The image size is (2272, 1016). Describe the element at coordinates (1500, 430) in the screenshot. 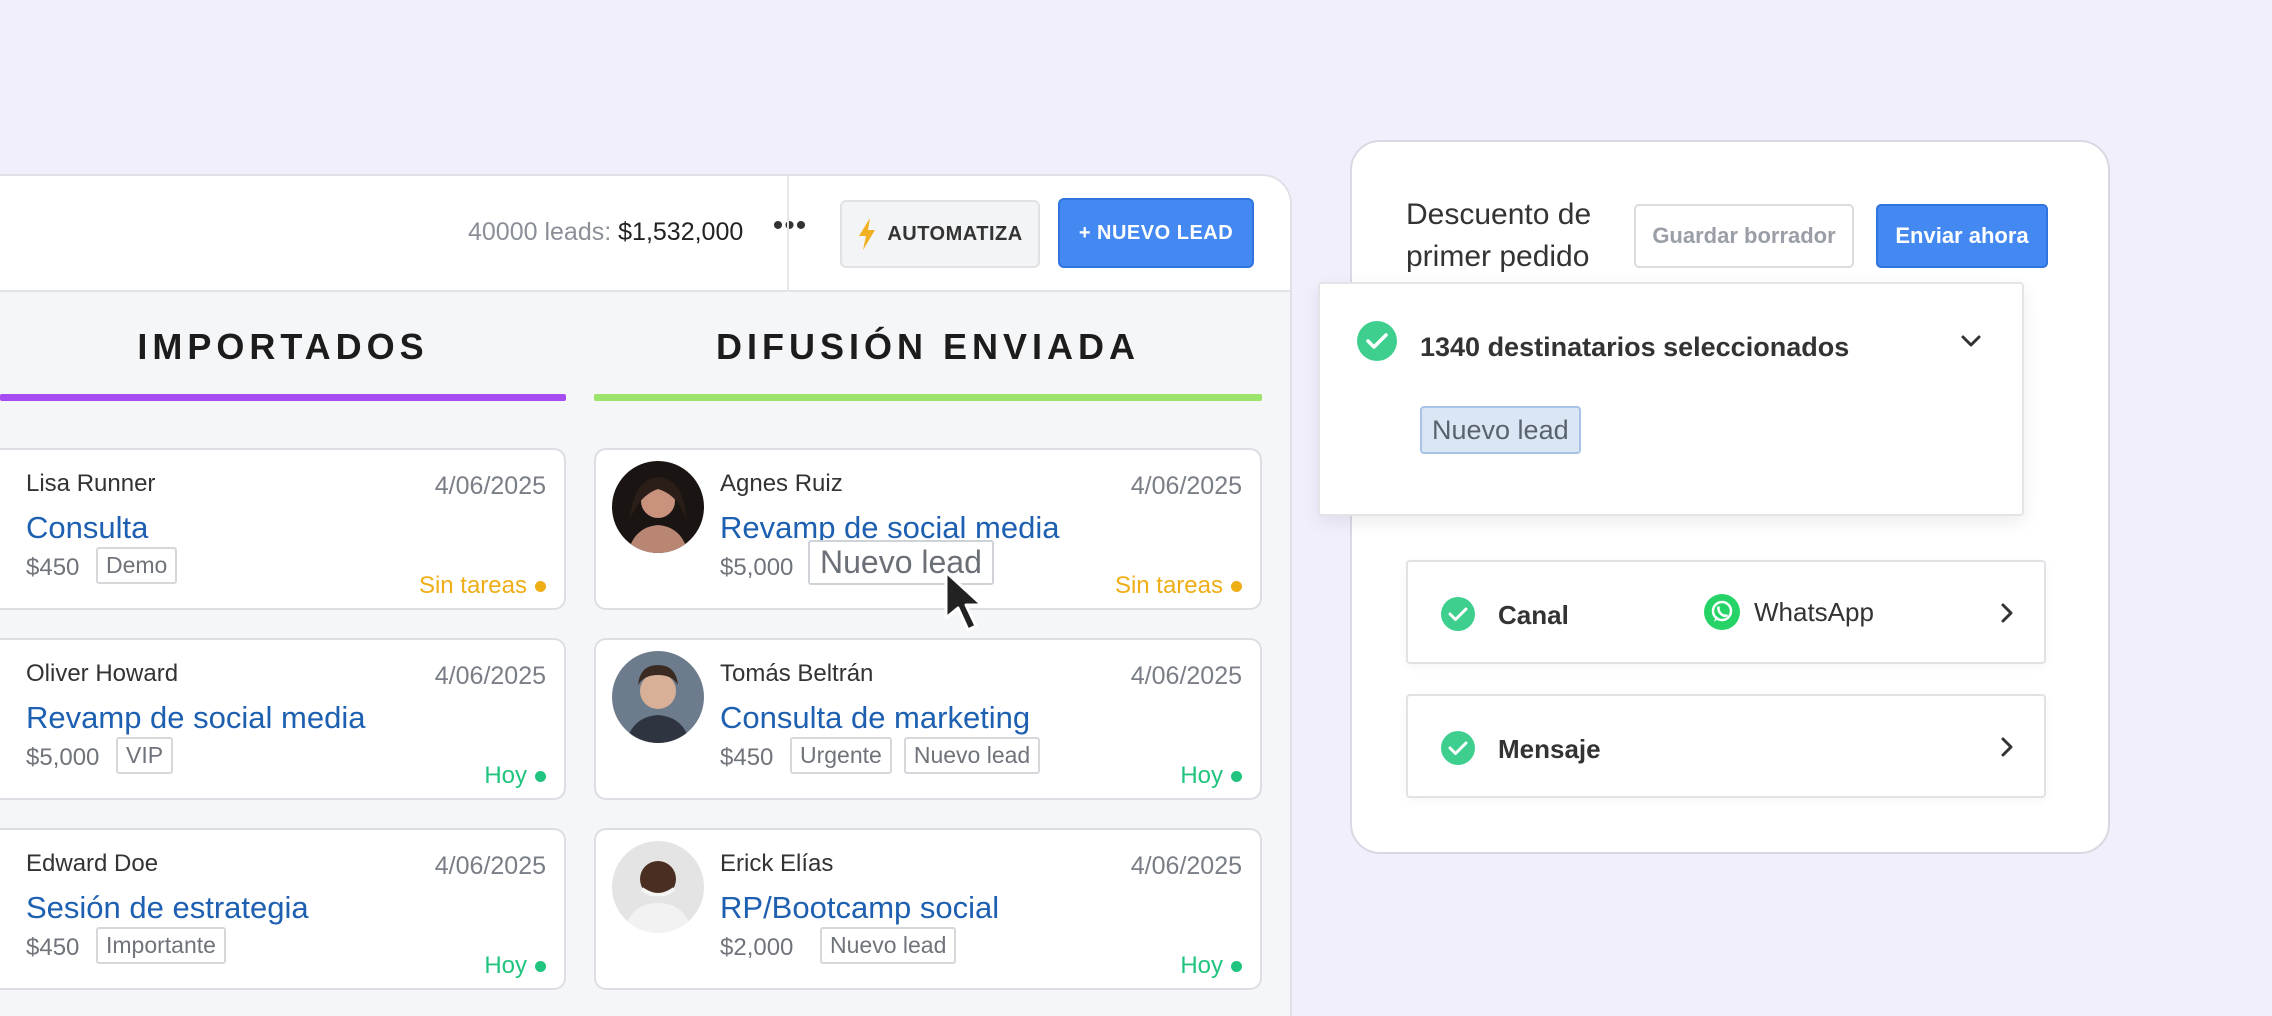

I see `recipient-segment-chip: Nuevo lead` at that location.